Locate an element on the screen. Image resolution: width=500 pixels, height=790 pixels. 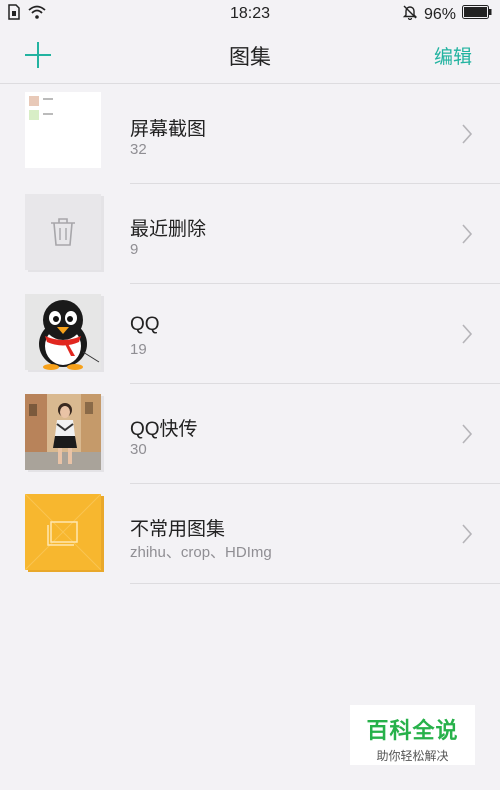
album-name: 不常用图集 is located at coordinates (178, 529).